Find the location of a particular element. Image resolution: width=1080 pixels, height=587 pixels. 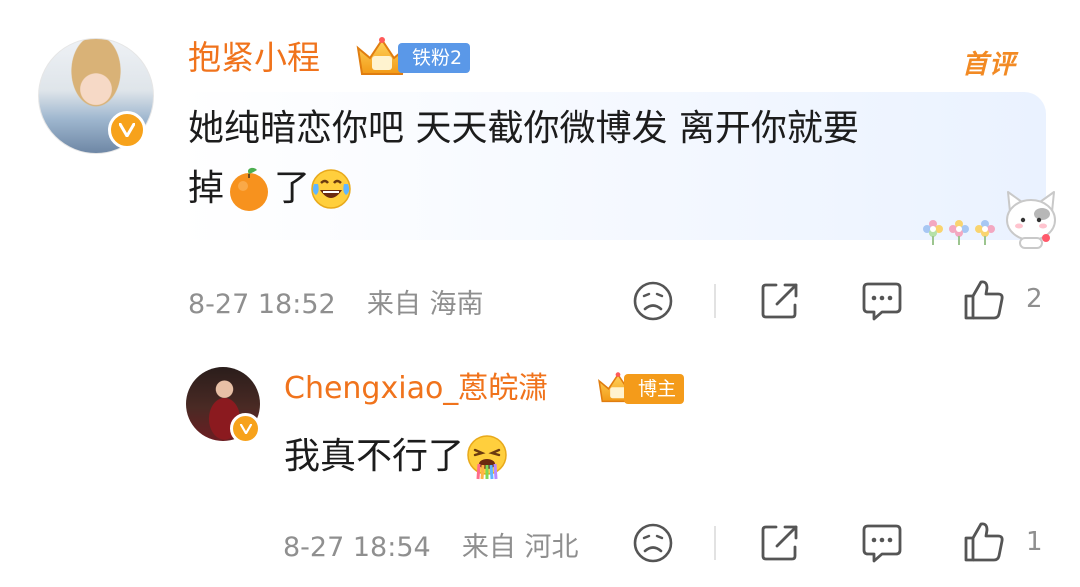

flower-decoration is located at coordinates (959, 232).